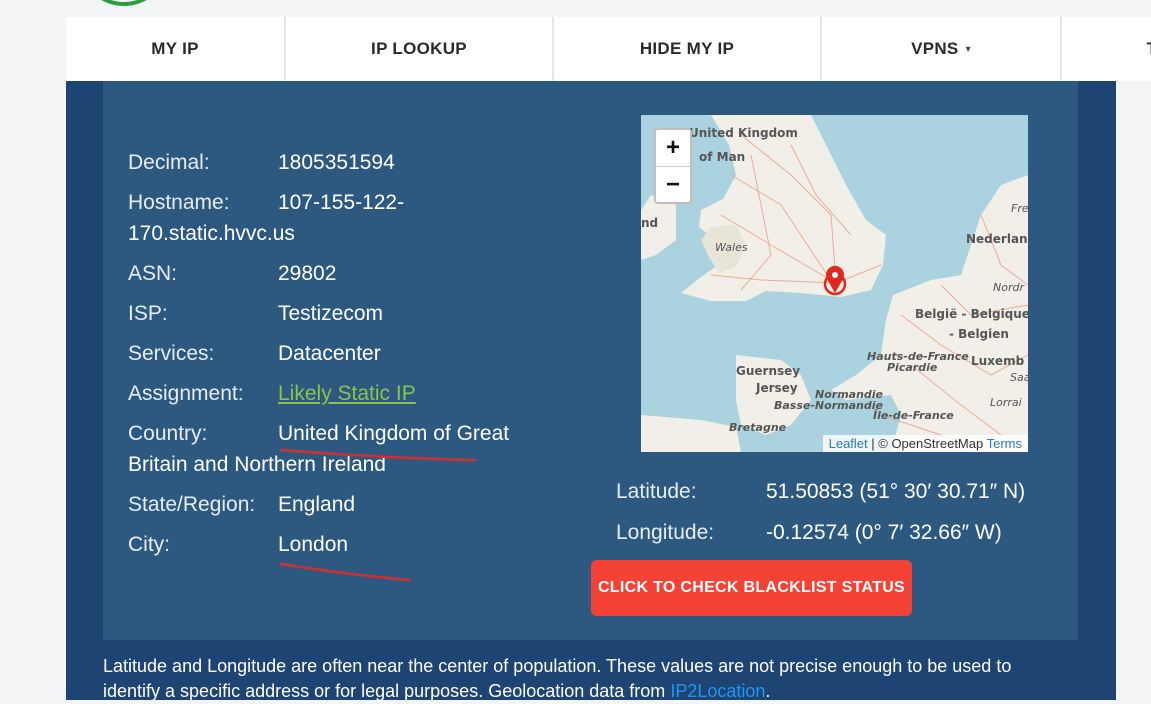  I want to click on zoom-in-button: +, so click(673, 148).